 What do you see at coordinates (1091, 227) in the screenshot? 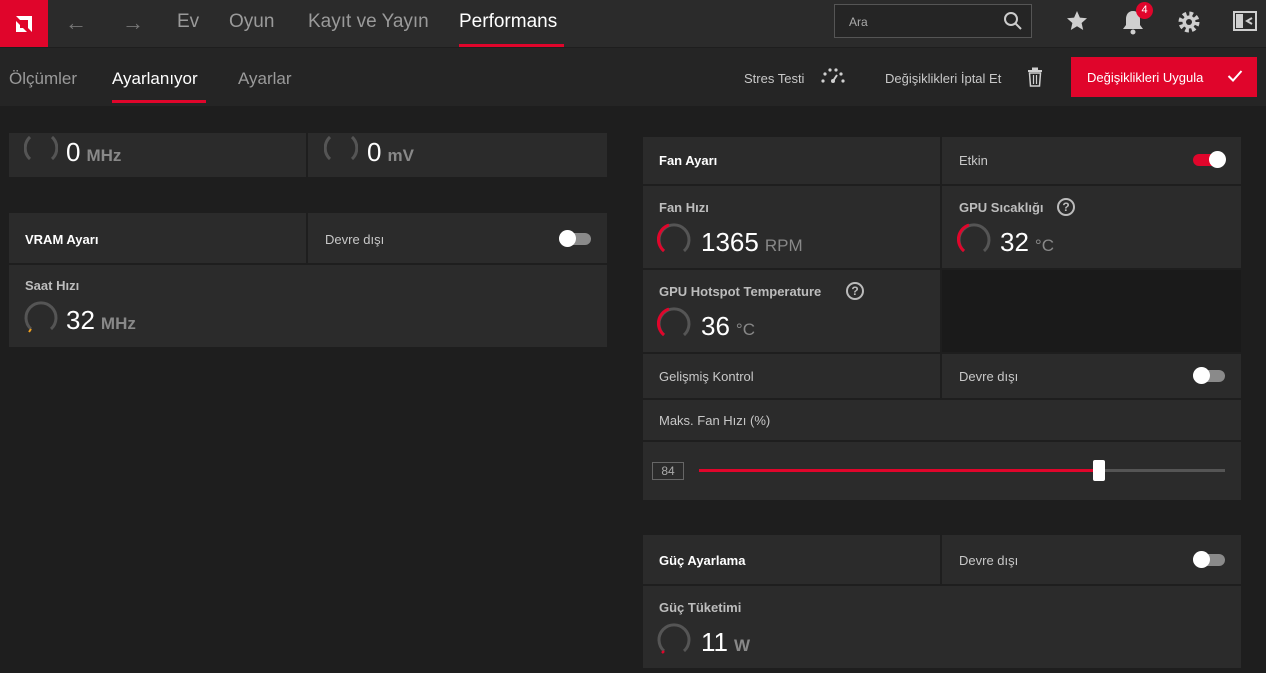
I see `gpu-temp-cell: GPU Sıcaklığı ? 32 °C` at bounding box center [1091, 227].